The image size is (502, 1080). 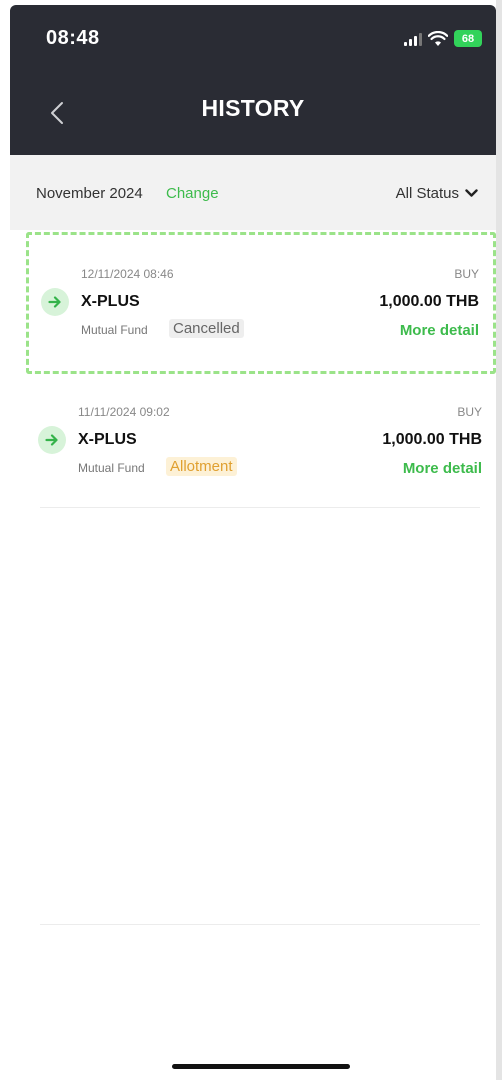 What do you see at coordinates (124, 412) in the screenshot?
I see `transaction-datetime: 11/11/2024 09:02` at bounding box center [124, 412].